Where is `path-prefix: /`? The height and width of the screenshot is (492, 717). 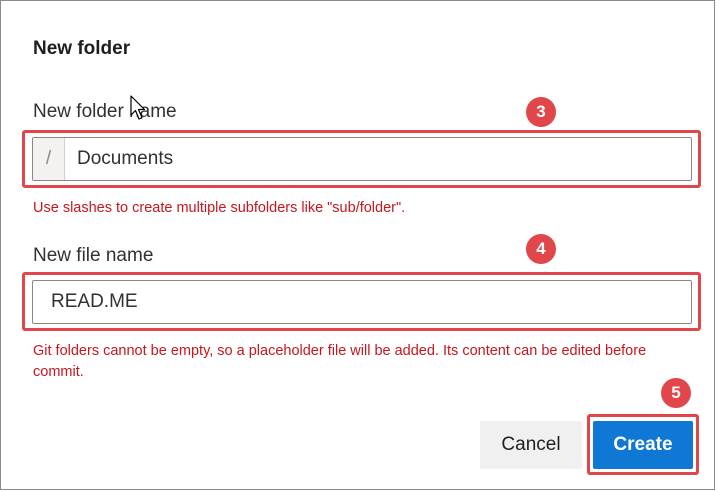
path-prefix: / is located at coordinates (49, 159).